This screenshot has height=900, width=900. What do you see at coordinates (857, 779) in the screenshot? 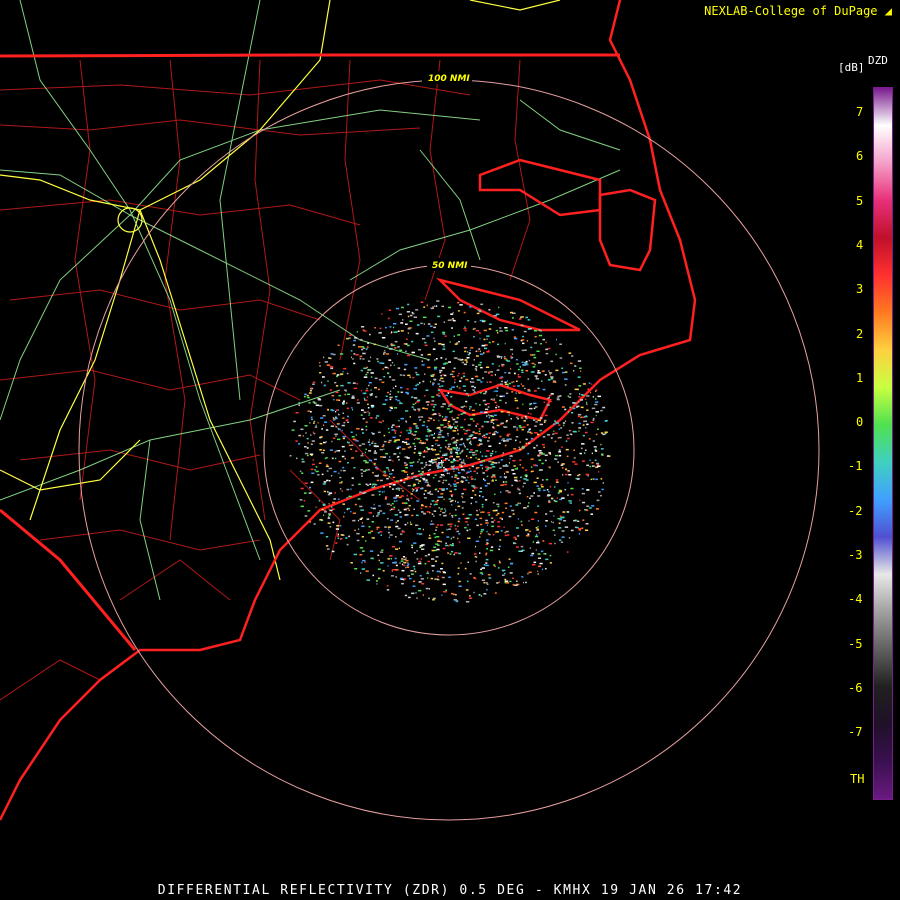
I see `legend-th-label: TH` at bounding box center [857, 779].